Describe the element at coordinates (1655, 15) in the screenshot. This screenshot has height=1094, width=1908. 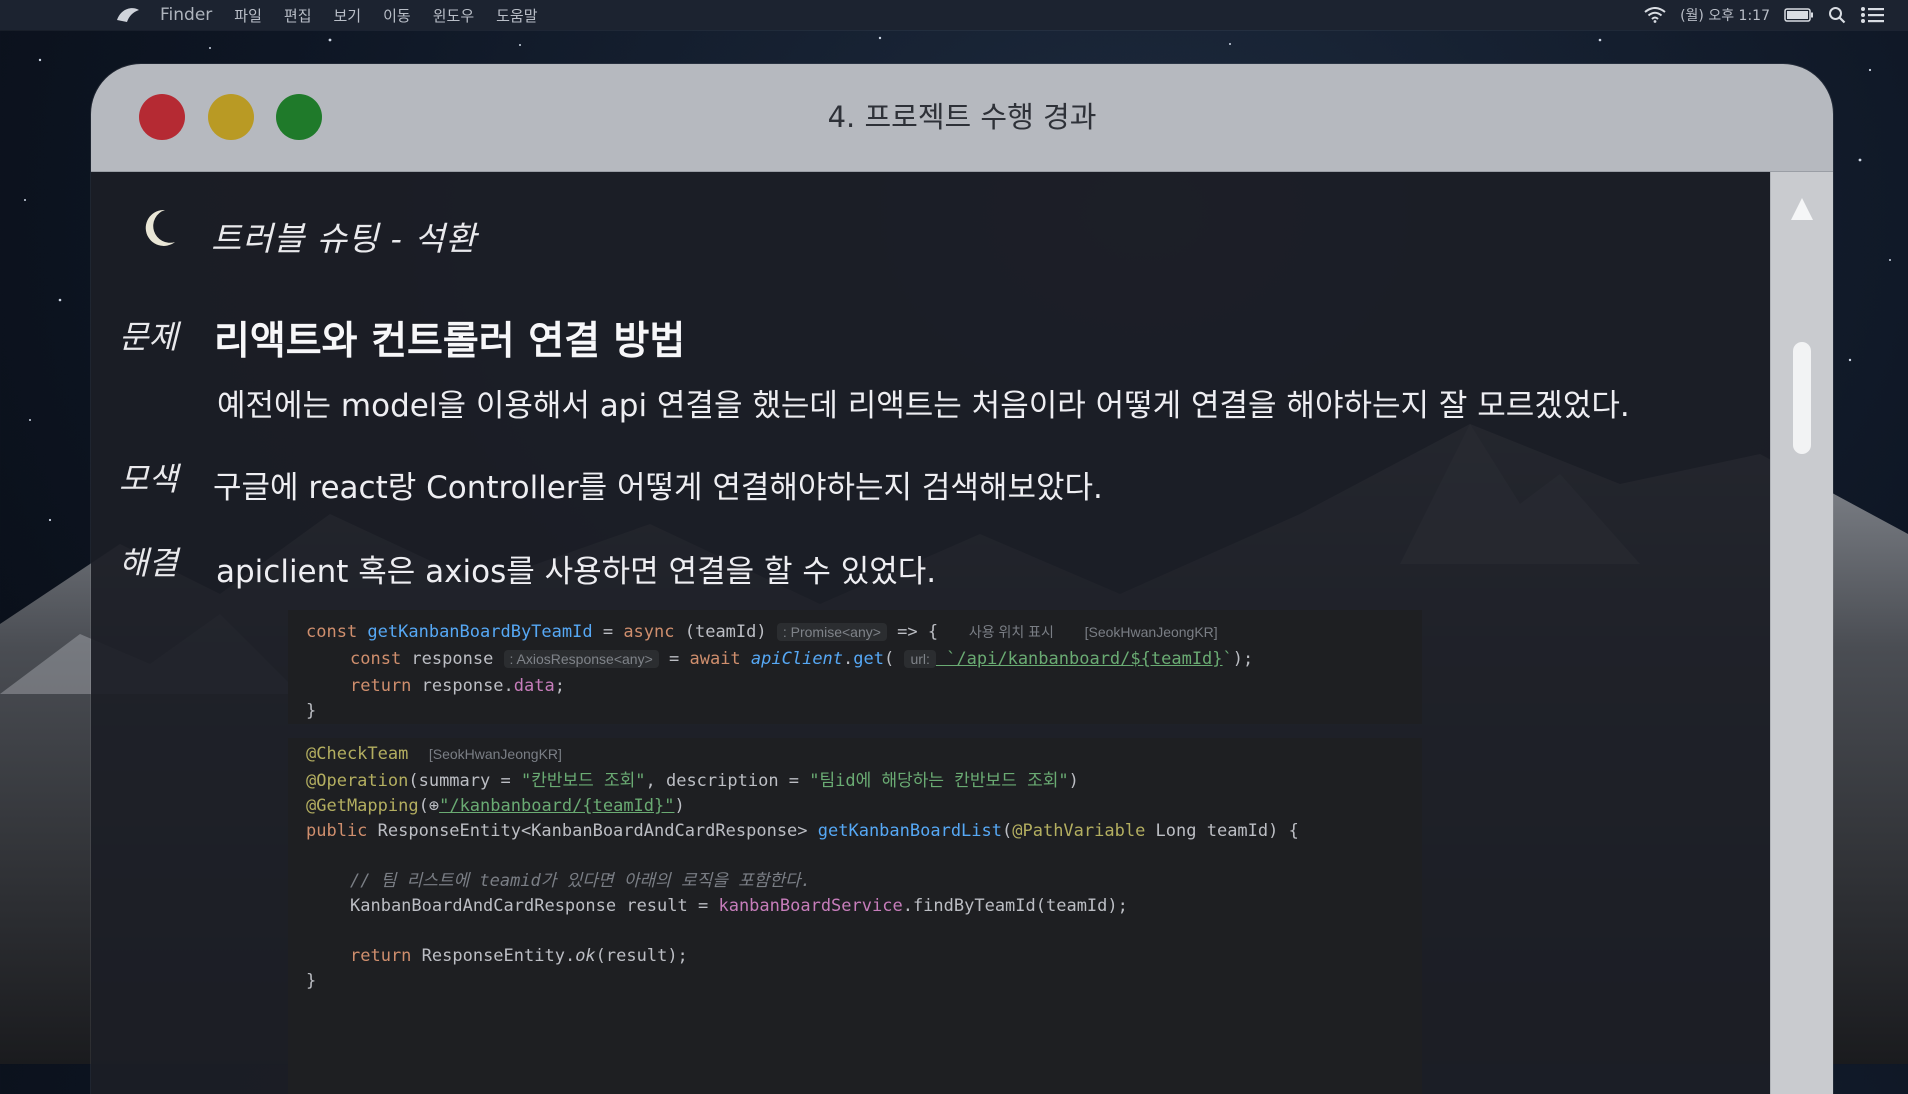
I see `wifi-icon` at that location.